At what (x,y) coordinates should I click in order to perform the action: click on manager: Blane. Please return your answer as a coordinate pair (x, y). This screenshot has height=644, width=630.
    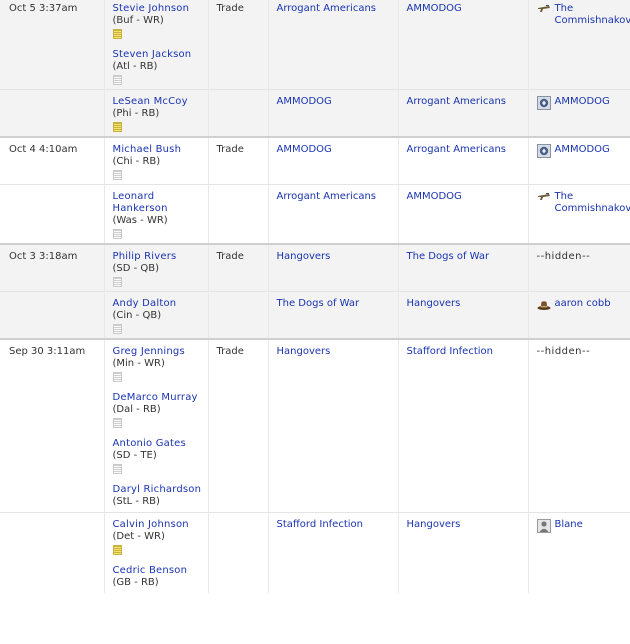
    Looking at the image, I should click on (580, 526).